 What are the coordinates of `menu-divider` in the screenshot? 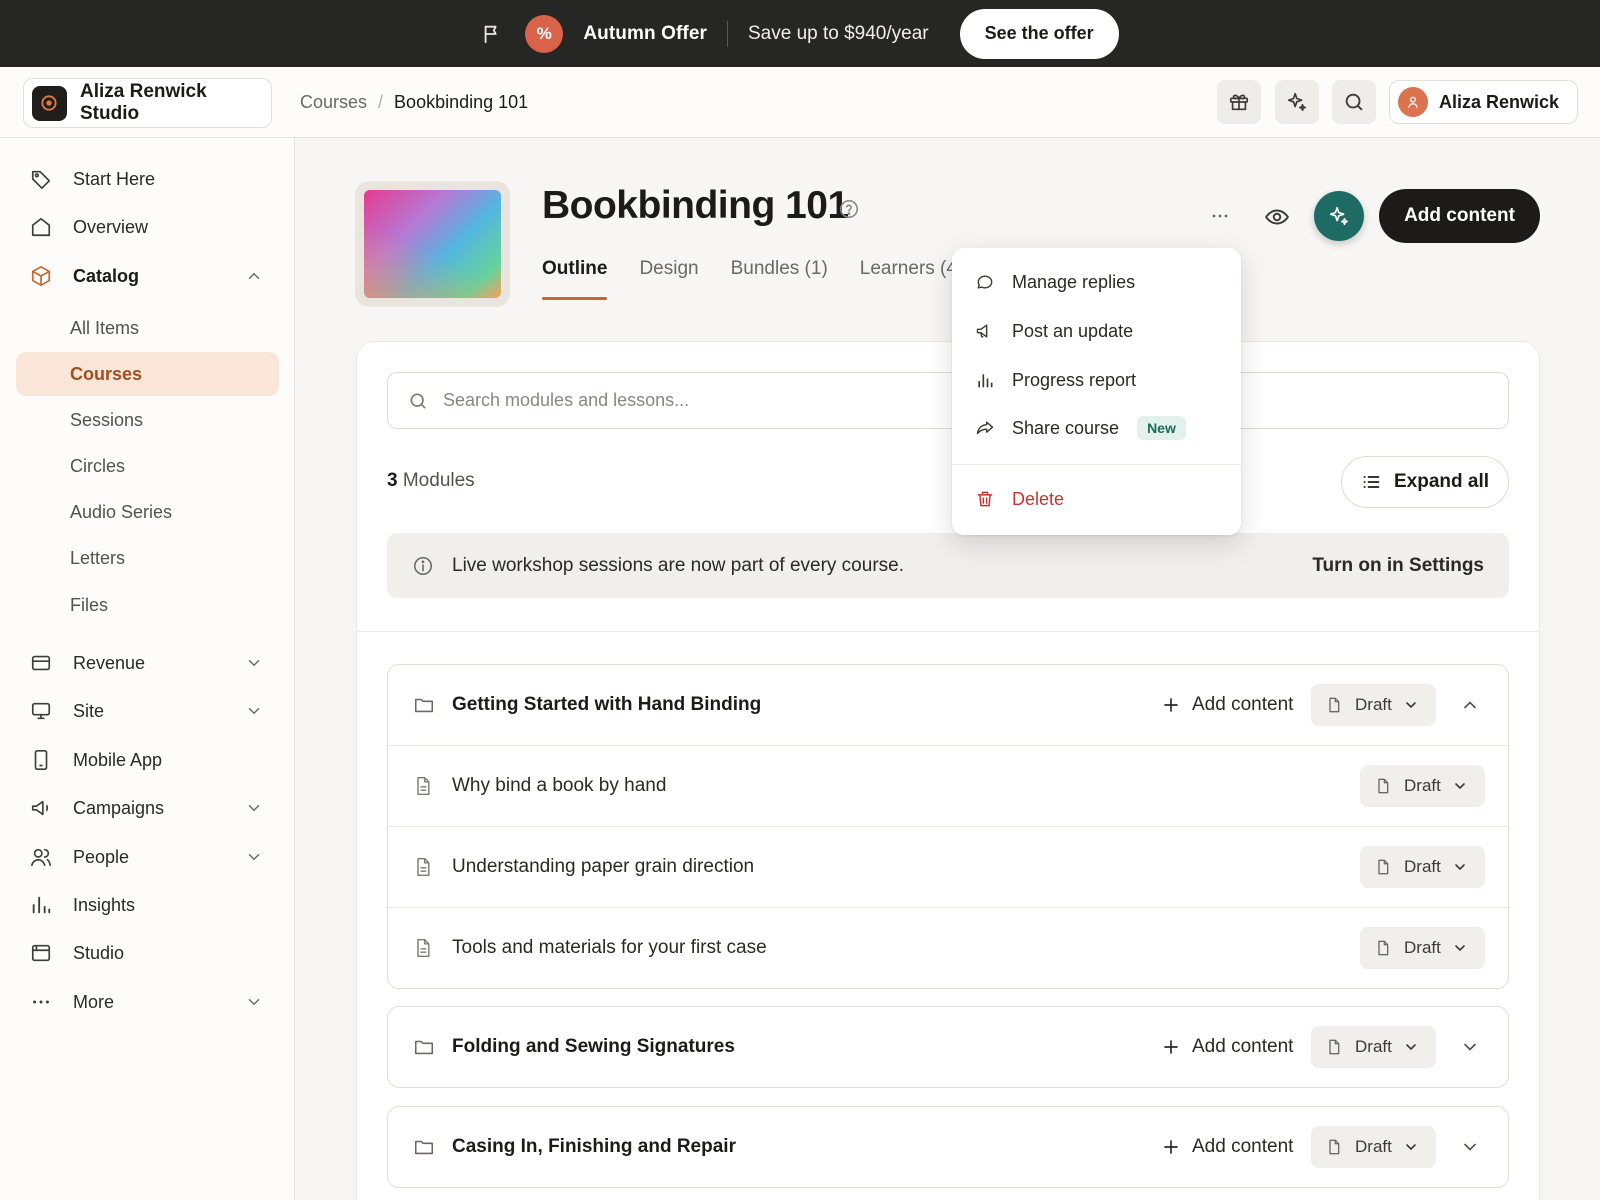 It's located at (1096, 464).